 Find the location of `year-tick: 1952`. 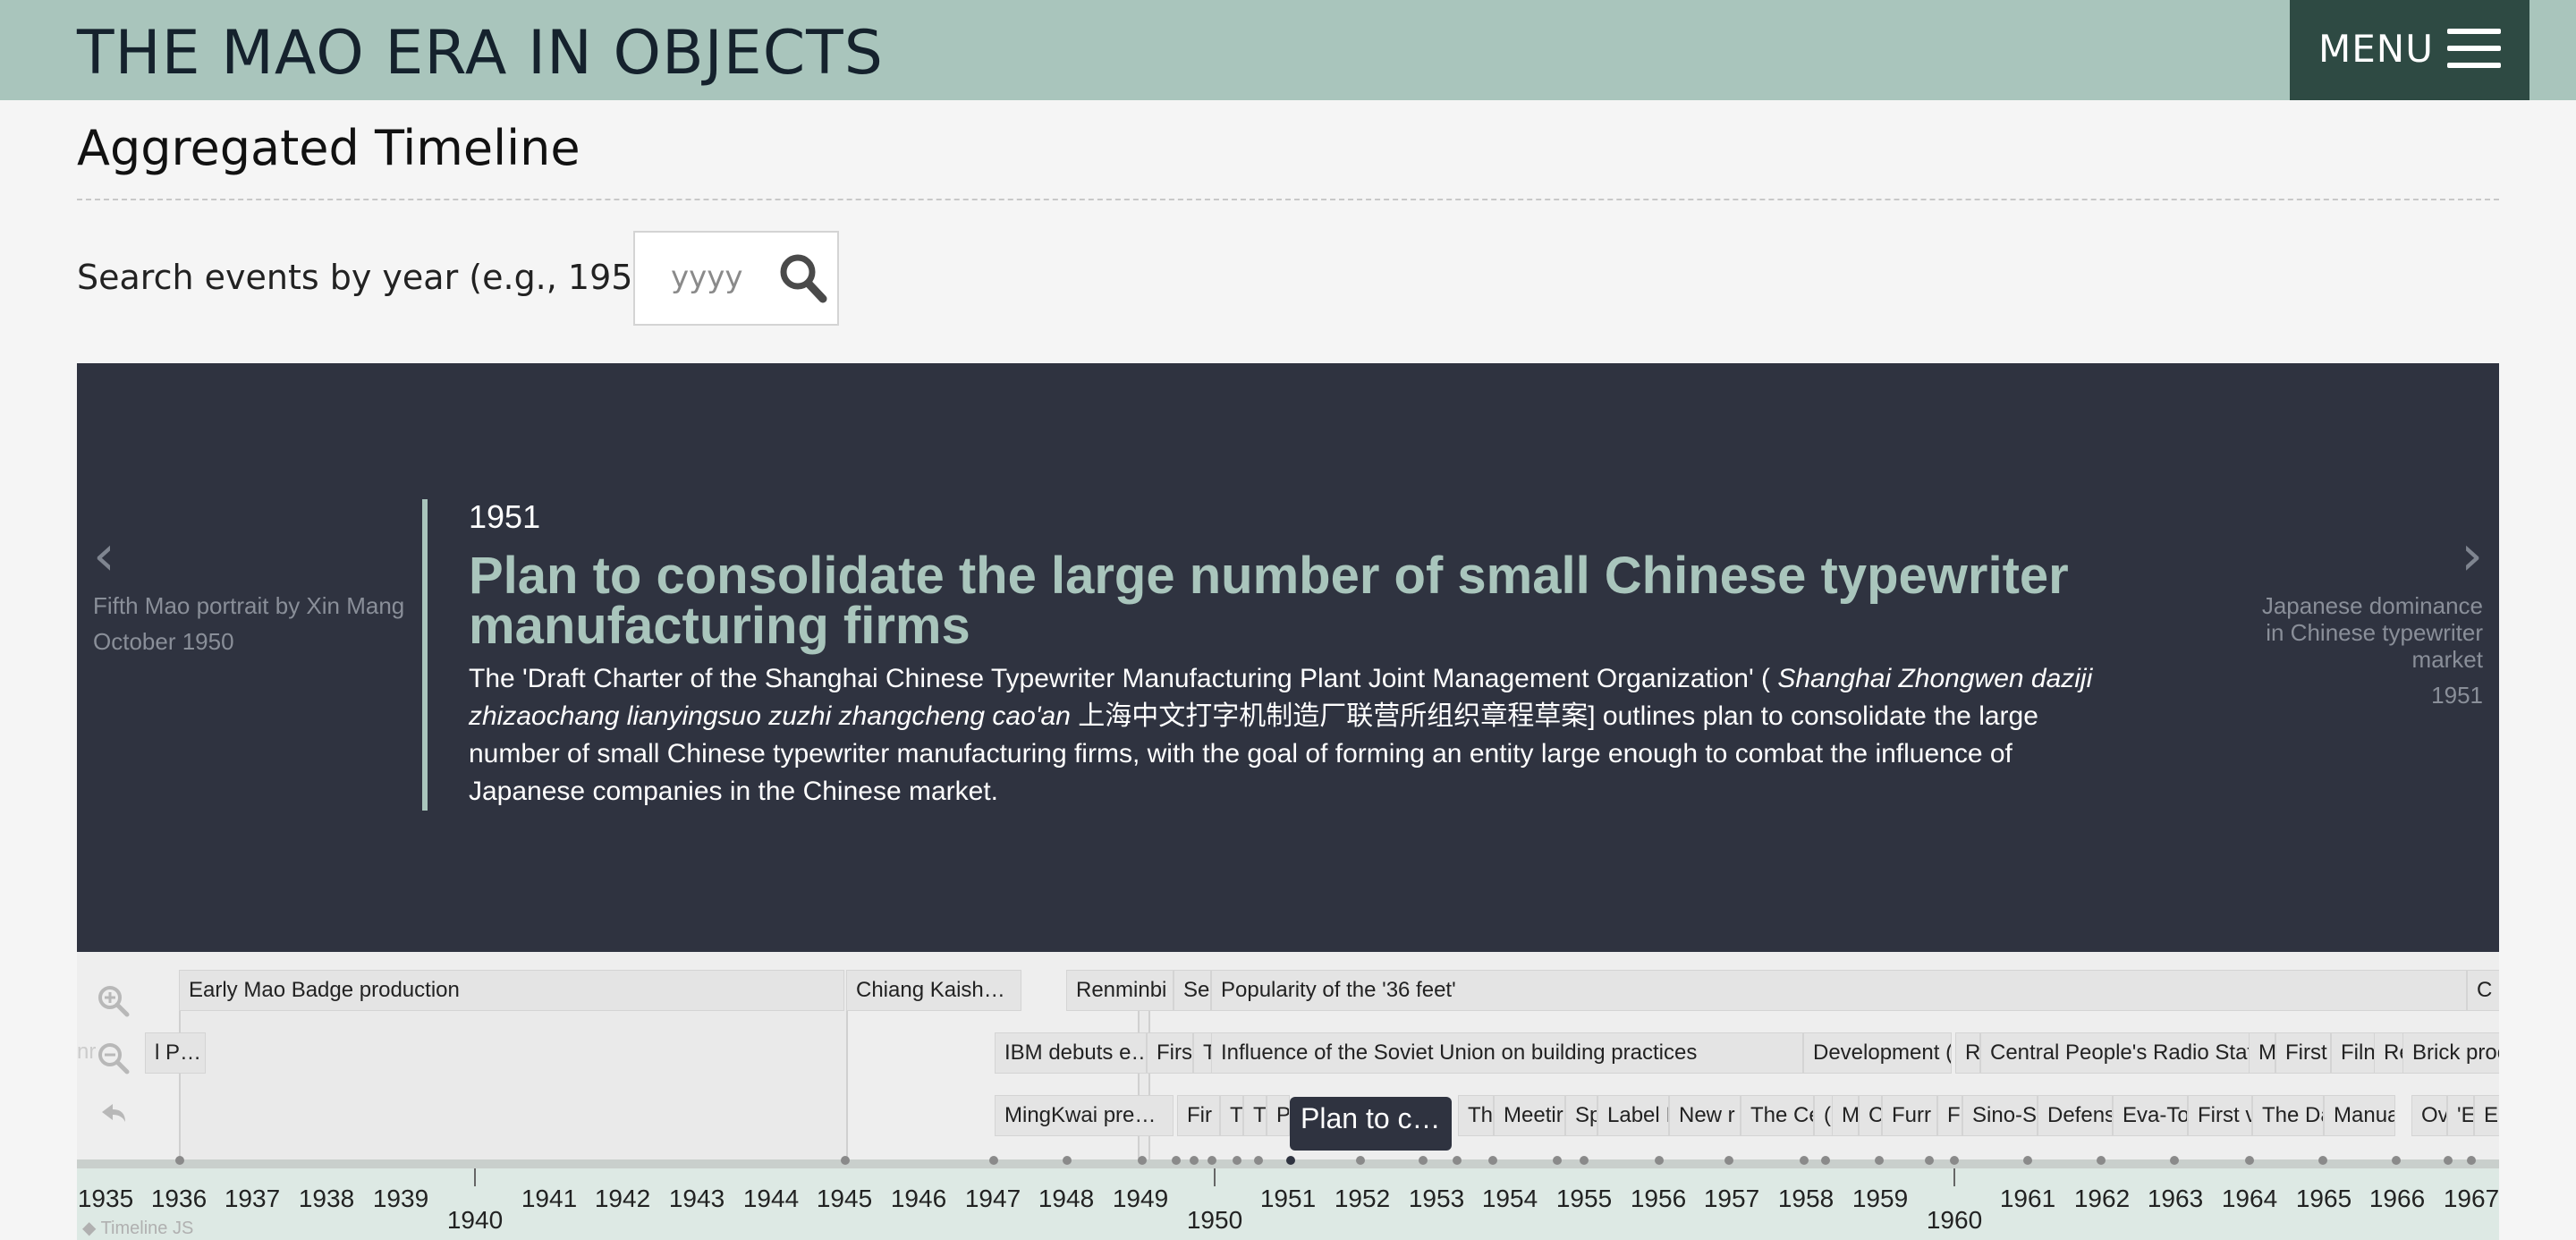

year-tick: 1952 is located at coordinates (1362, 1198).